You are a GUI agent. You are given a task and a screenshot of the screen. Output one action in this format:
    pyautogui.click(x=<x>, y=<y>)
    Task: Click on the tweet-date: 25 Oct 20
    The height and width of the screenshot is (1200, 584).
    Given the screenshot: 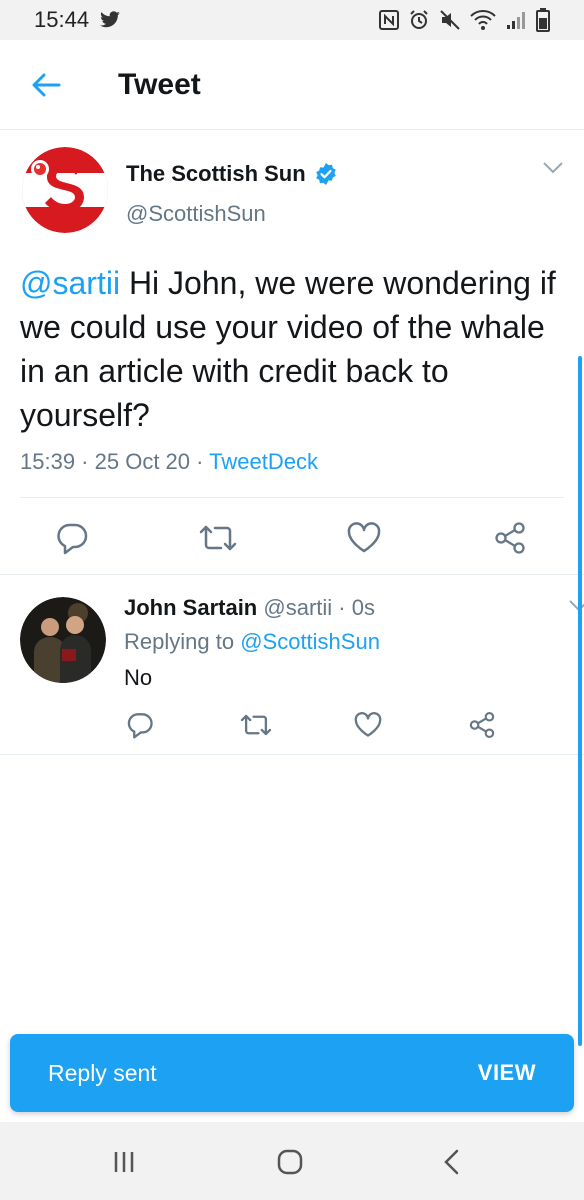 What is the action you would take?
    pyautogui.click(x=142, y=461)
    